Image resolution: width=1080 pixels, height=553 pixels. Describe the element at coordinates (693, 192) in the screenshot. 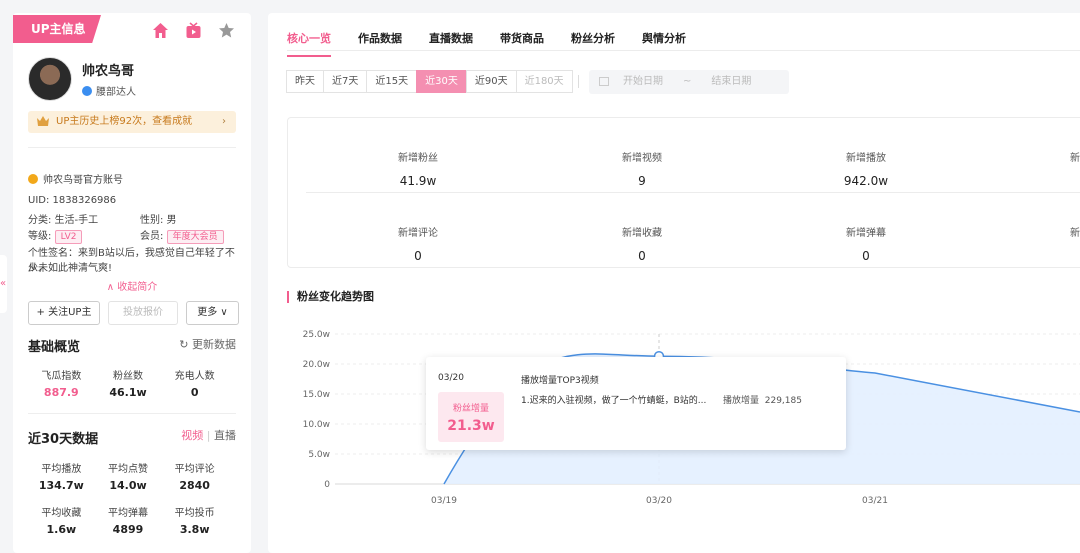

I see `kpi-divider` at that location.